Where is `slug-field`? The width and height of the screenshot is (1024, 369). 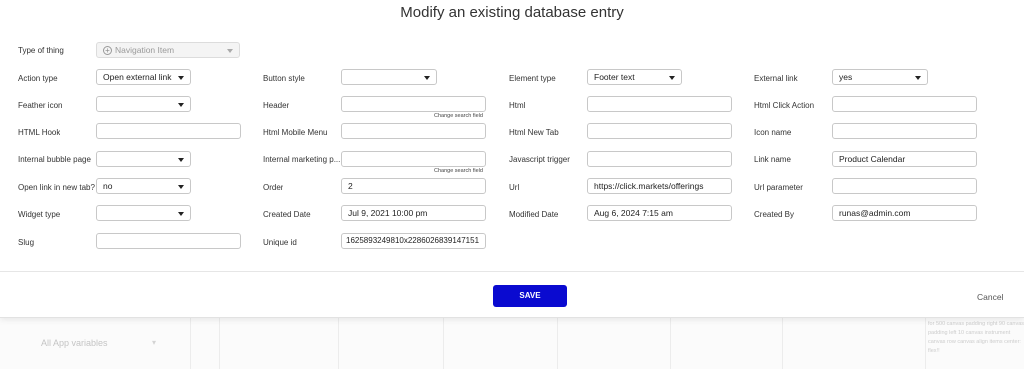
slug-field is located at coordinates (168, 241).